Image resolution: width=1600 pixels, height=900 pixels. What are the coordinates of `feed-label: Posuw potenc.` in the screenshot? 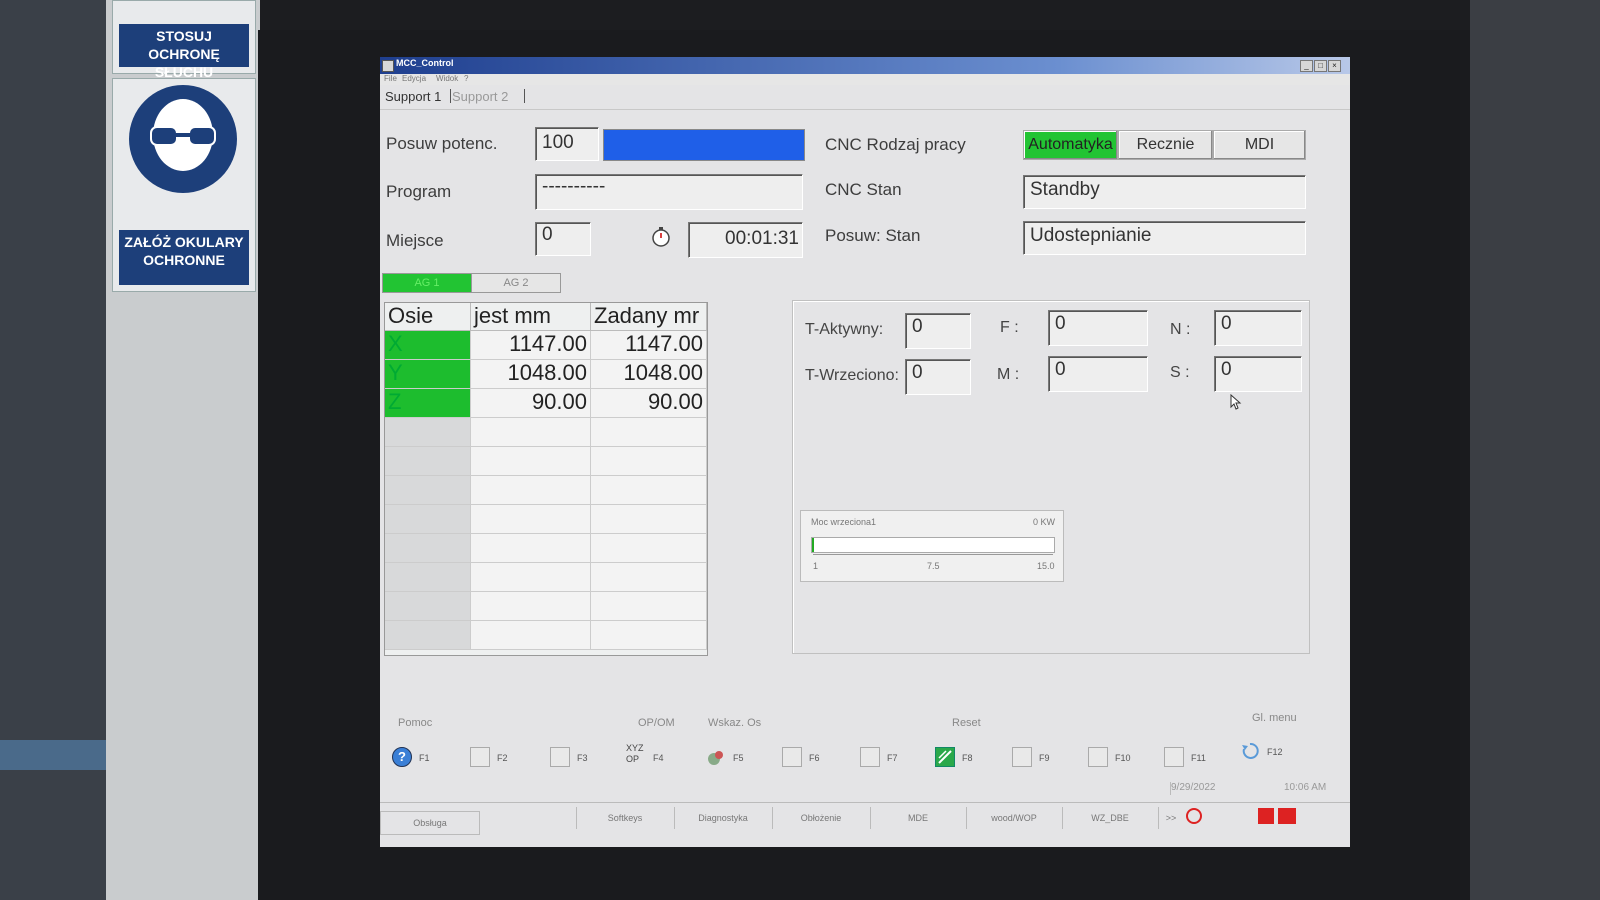 It's located at (442, 143).